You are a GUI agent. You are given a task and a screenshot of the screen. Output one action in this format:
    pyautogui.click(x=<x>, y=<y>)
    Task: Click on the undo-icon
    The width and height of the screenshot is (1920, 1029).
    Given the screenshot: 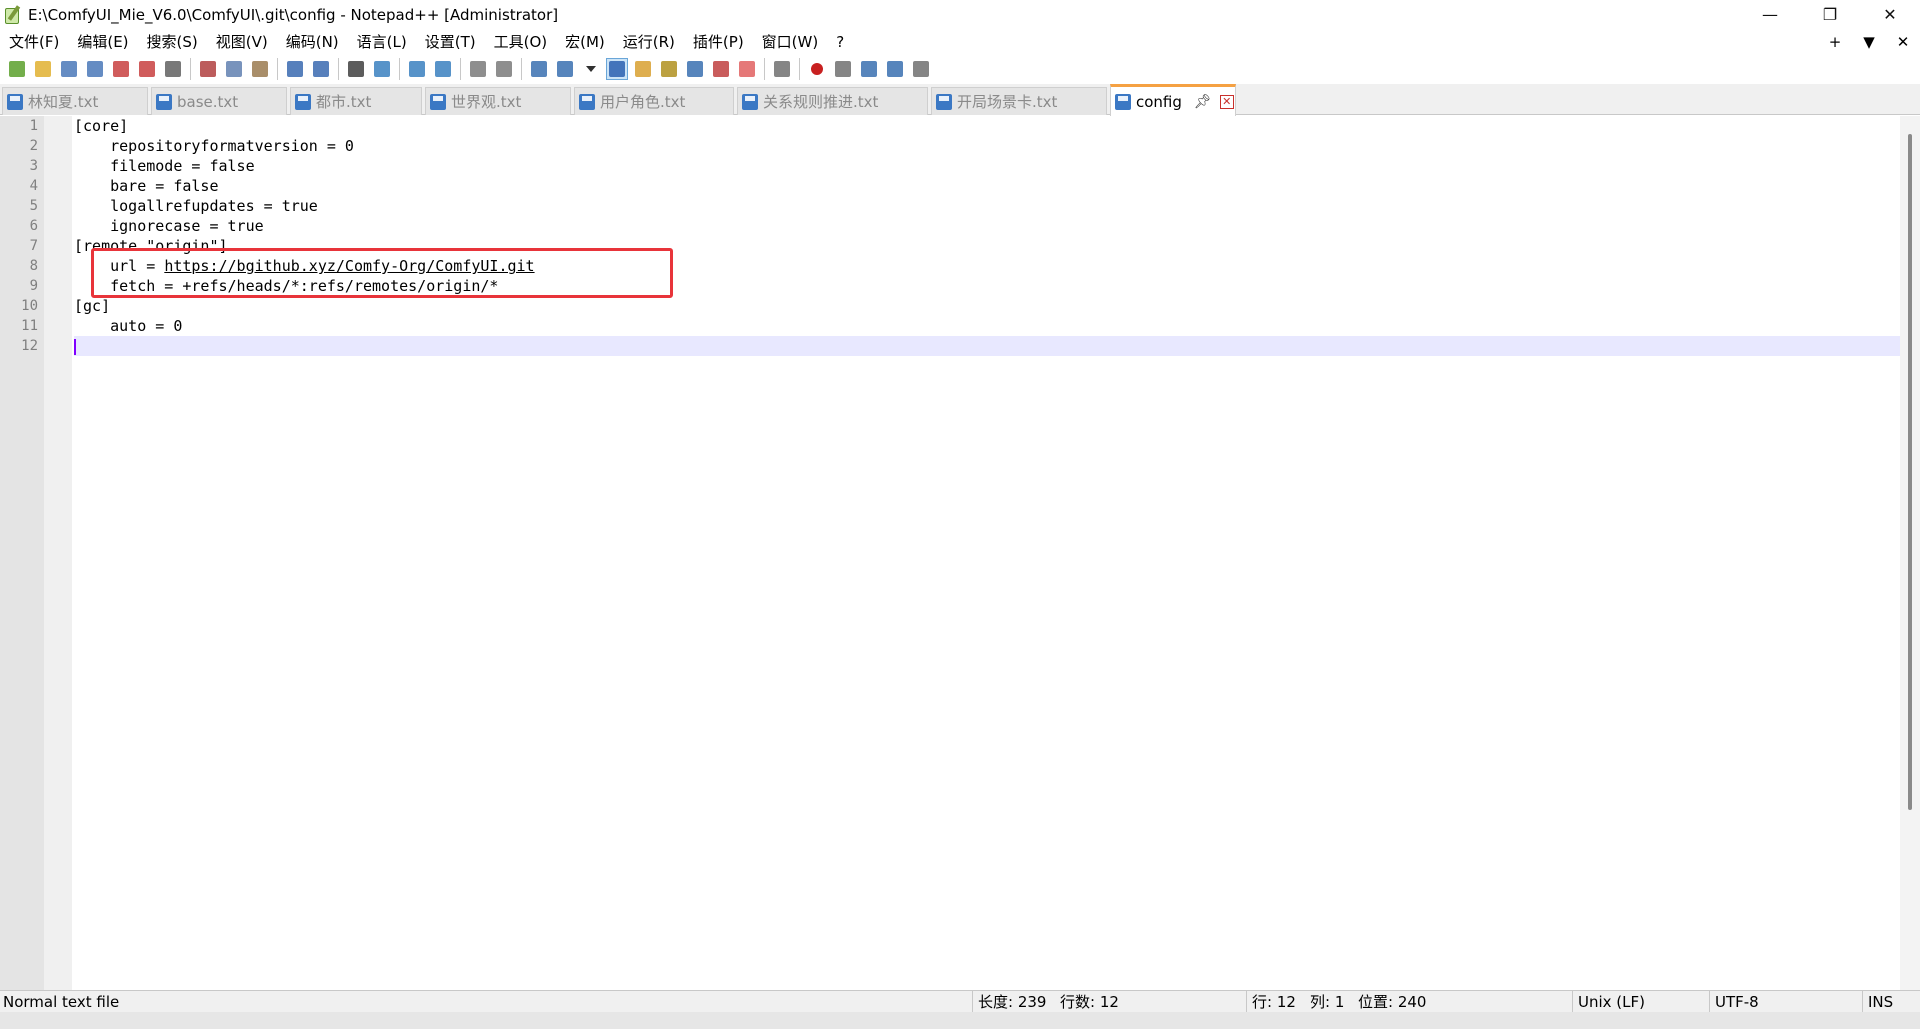 What is the action you would take?
    pyautogui.click(x=295, y=69)
    